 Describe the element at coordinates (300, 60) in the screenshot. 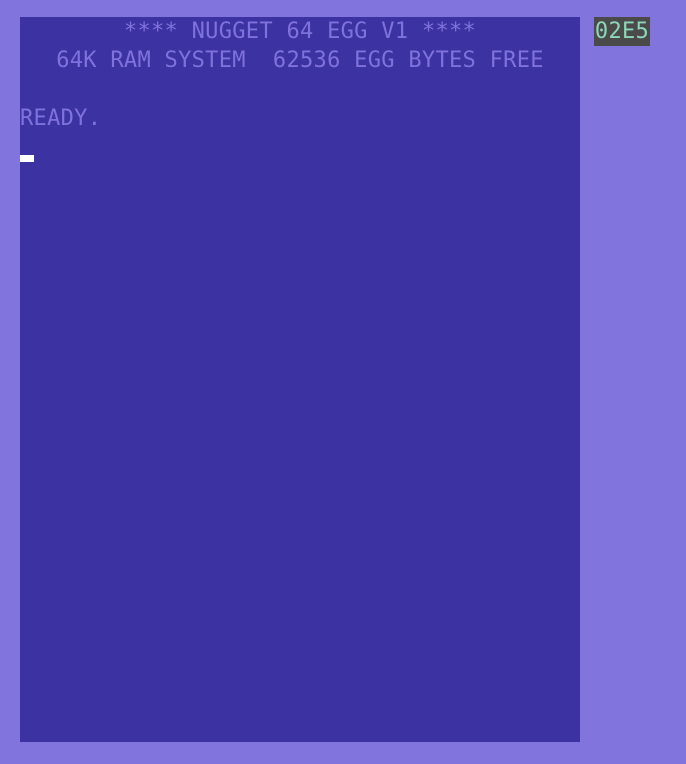

I see `system-info-line: 64K RAM SYSTEM 62536 EGG BYTES FREE` at that location.